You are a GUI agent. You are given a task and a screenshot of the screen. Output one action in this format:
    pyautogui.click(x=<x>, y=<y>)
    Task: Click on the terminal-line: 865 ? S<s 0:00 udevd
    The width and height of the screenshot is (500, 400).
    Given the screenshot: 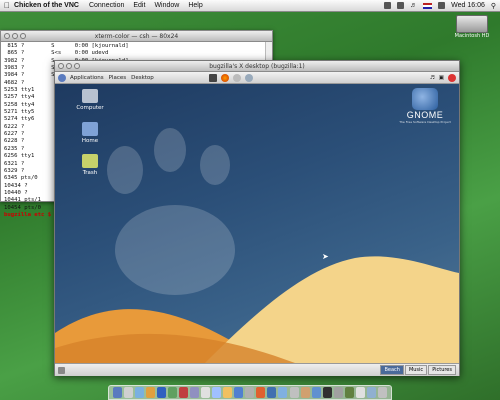 What is the action you would take?
    pyautogui.click(x=56, y=53)
    